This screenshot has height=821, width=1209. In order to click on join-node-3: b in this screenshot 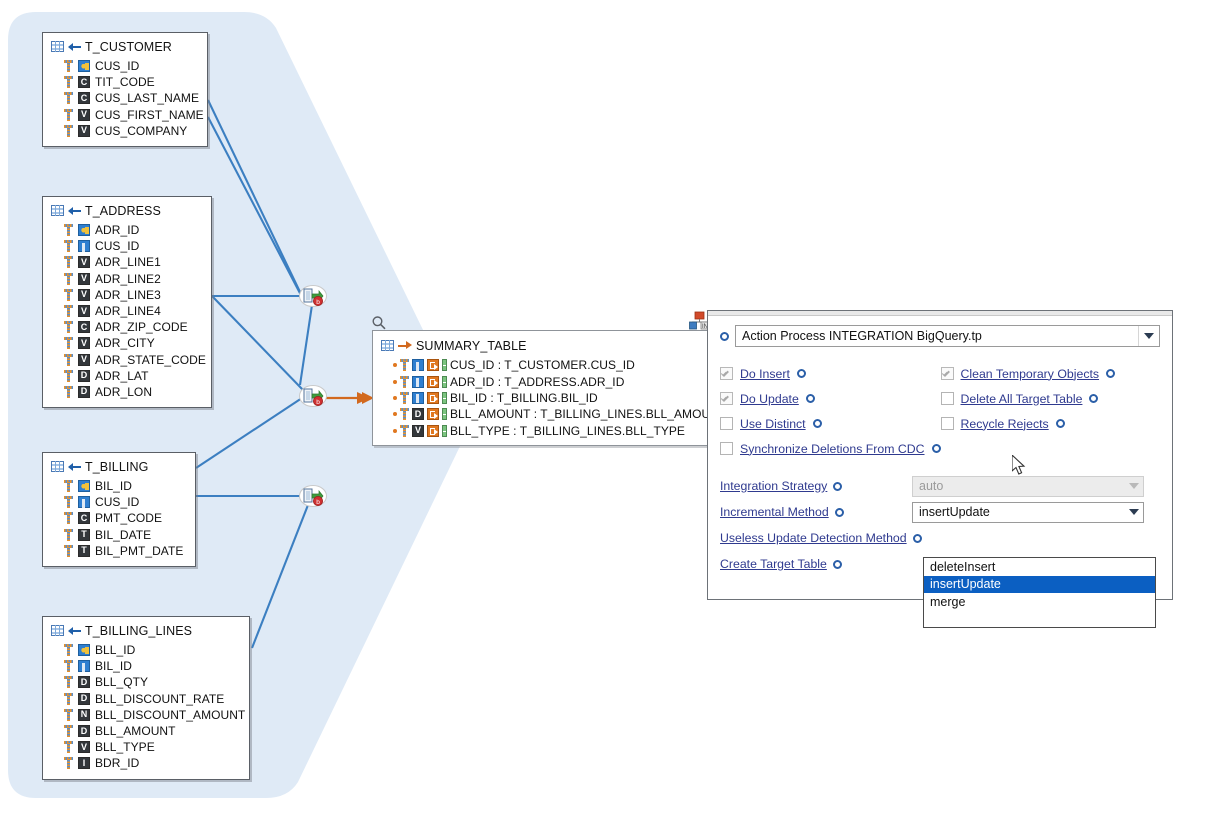, I will do `click(313, 496)`.